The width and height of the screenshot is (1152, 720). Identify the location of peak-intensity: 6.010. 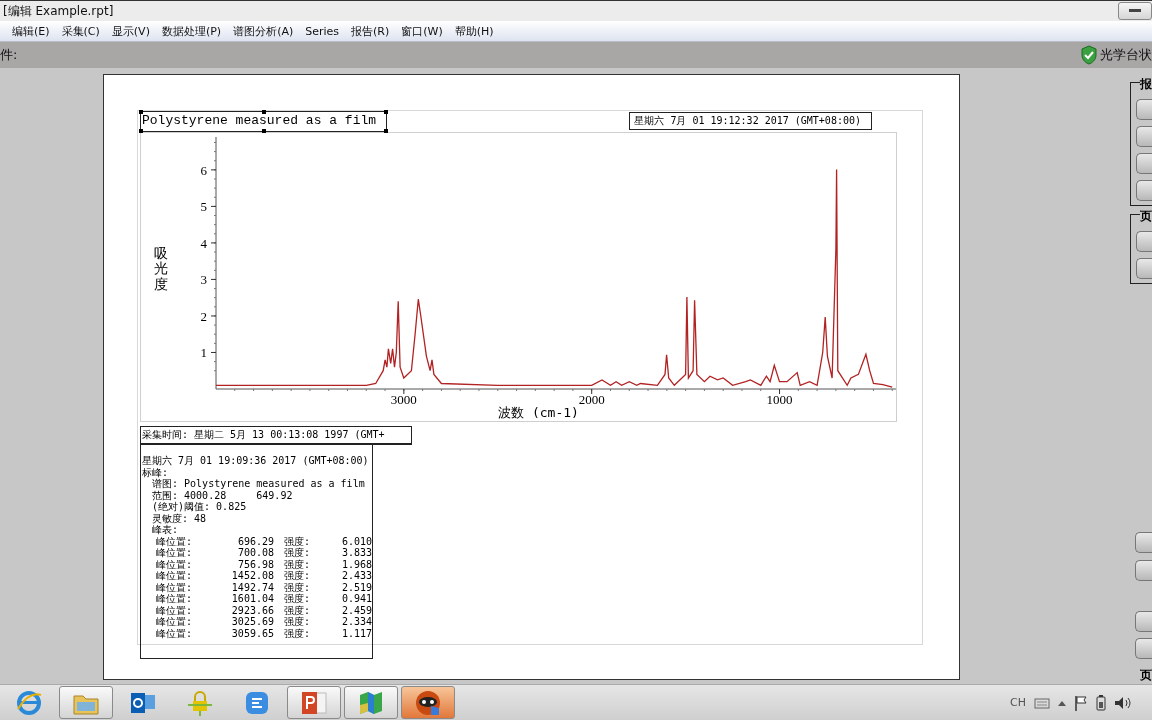
(356, 541).